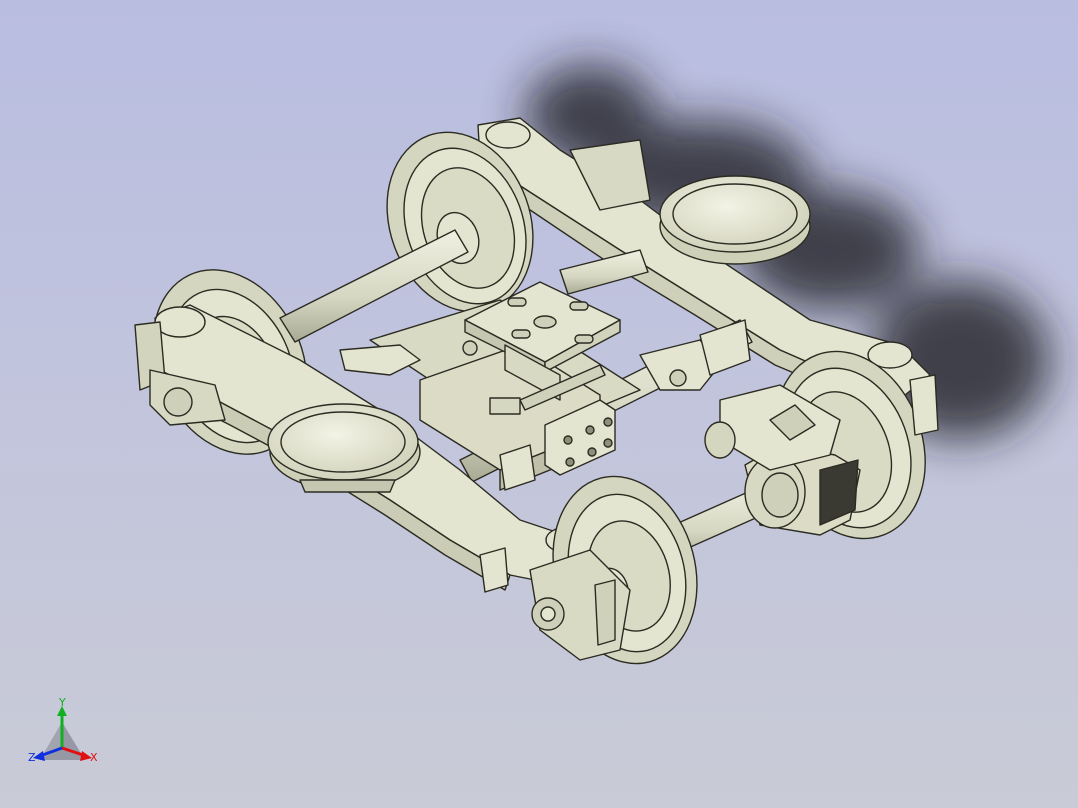  Describe the element at coordinates (32, 757) in the screenshot. I see `triad-z-label: Z` at that location.